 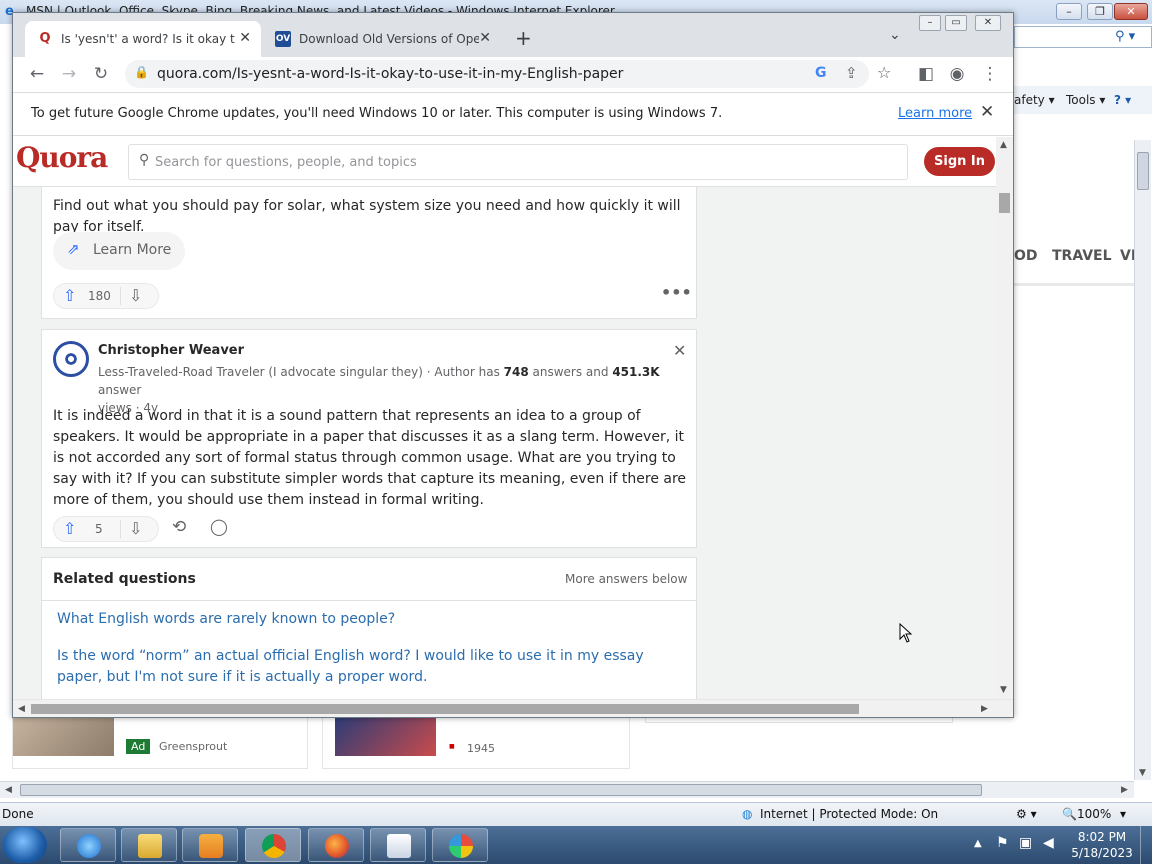 I want to click on forward-icon: →, so click(x=69, y=74).